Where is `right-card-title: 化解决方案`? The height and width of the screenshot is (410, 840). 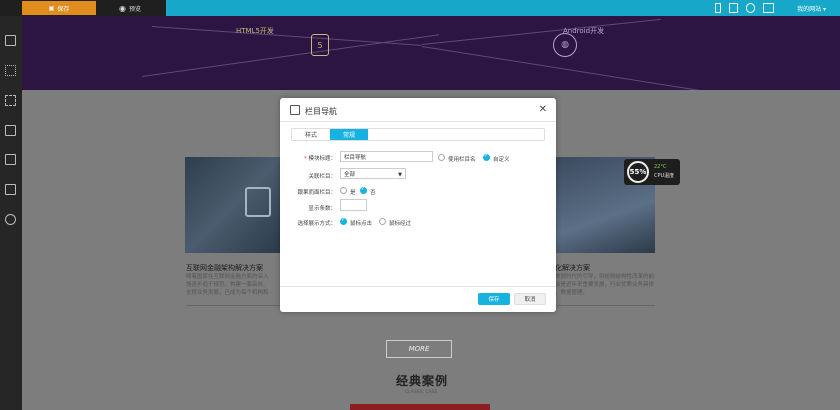 right-card-title: 化解决方案 is located at coordinates (572, 268).